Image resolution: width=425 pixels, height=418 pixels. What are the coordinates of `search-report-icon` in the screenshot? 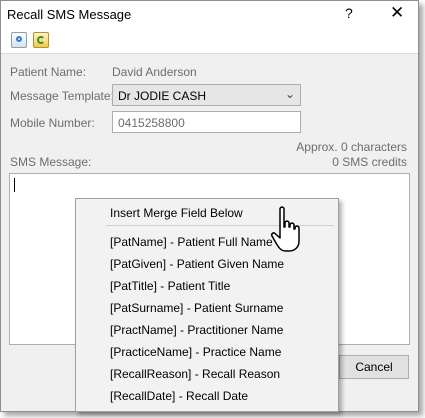 It's located at (19, 40).